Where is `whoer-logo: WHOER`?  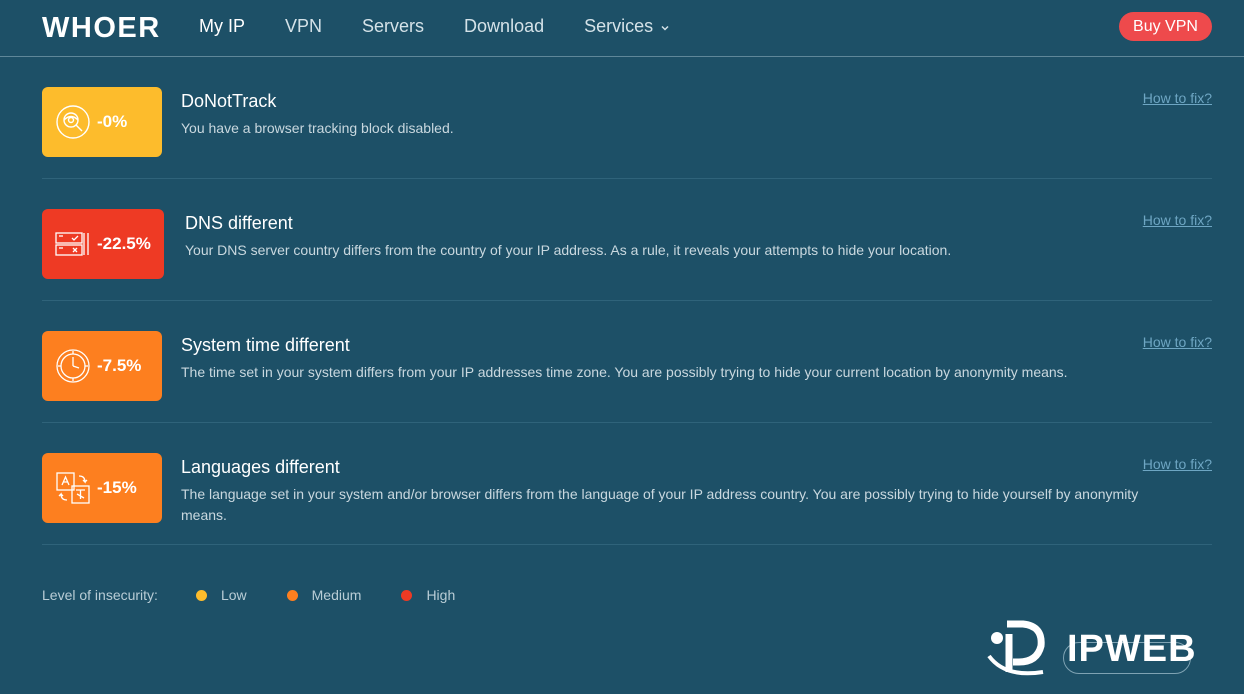
whoer-logo: WHOER is located at coordinates (101, 28).